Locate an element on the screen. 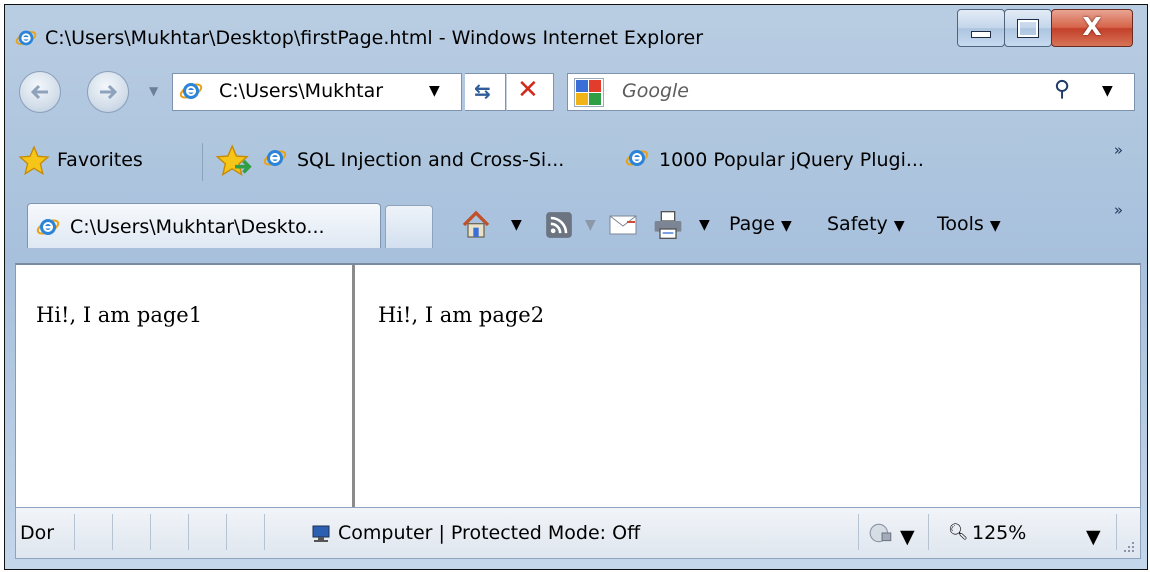  home-dropdown: ▼ is located at coordinates (516, 225).